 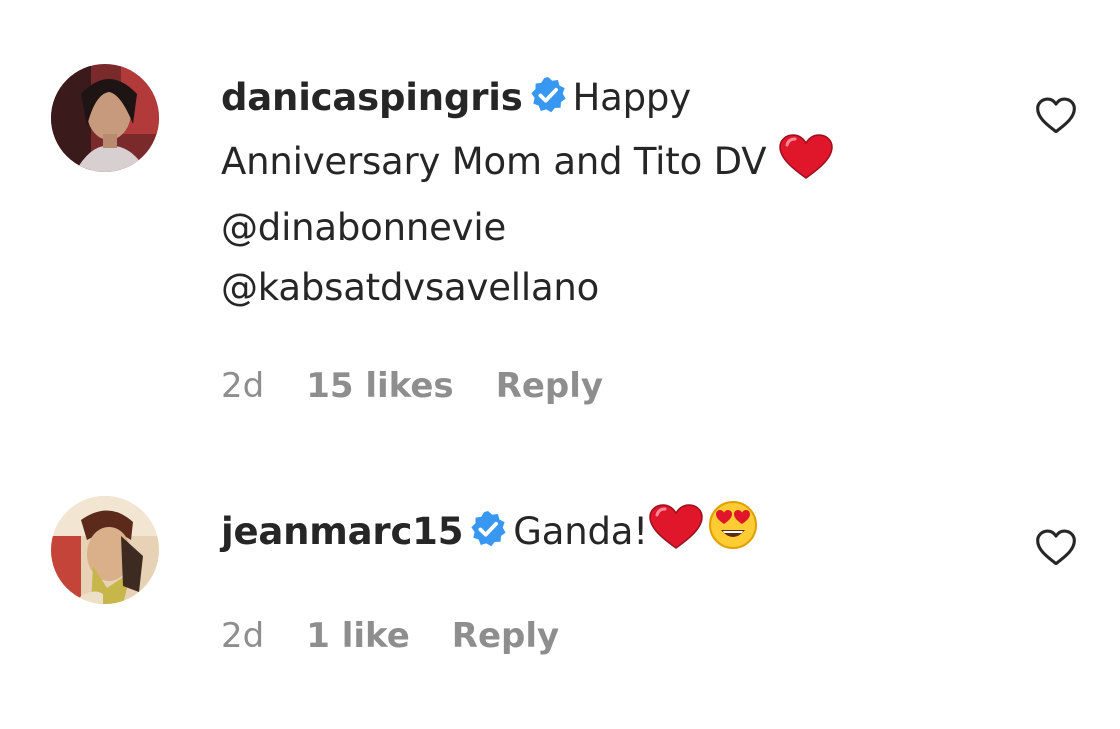 I want to click on comment-text: jeanmarc15 Ganda!, so click(x=601, y=534).